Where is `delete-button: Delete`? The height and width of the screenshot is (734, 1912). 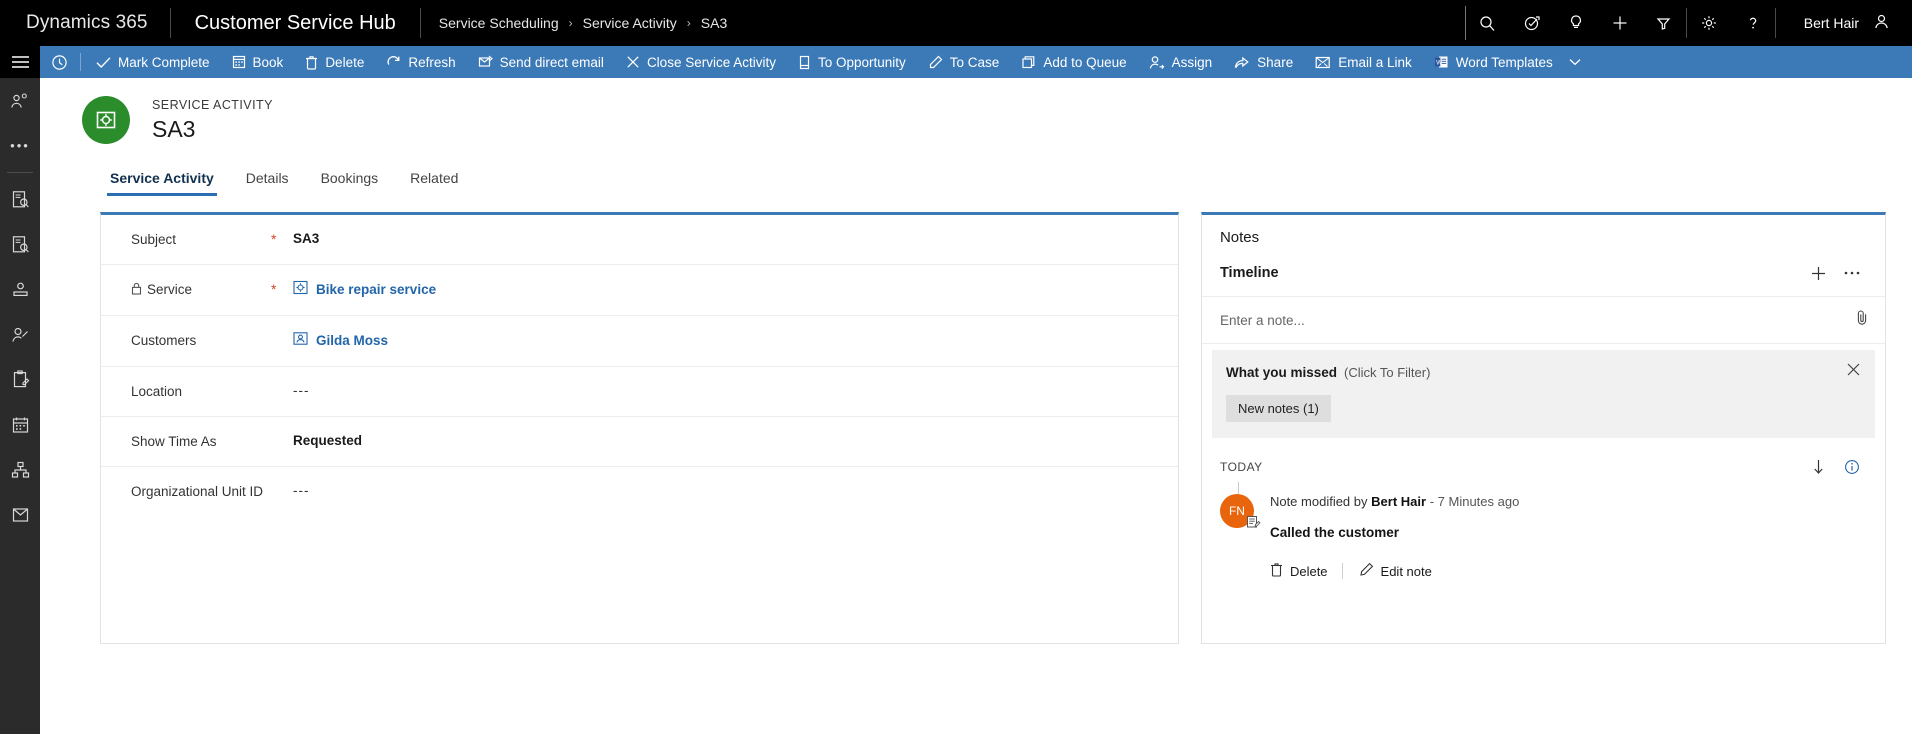 delete-button: Delete is located at coordinates (334, 62).